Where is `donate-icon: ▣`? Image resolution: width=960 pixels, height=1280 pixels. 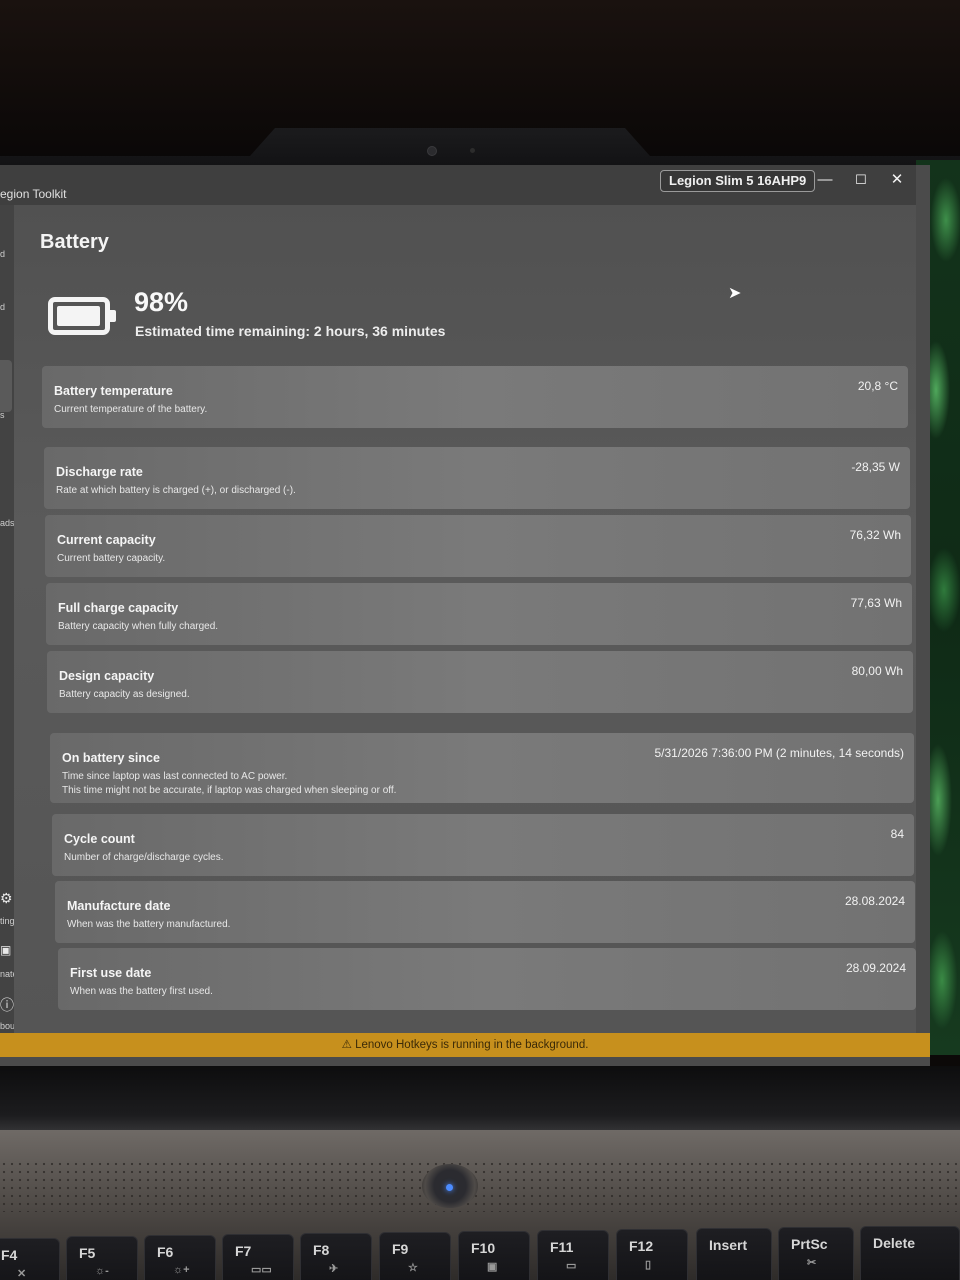 donate-icon: ▣ is located at coordinates (5, 950).